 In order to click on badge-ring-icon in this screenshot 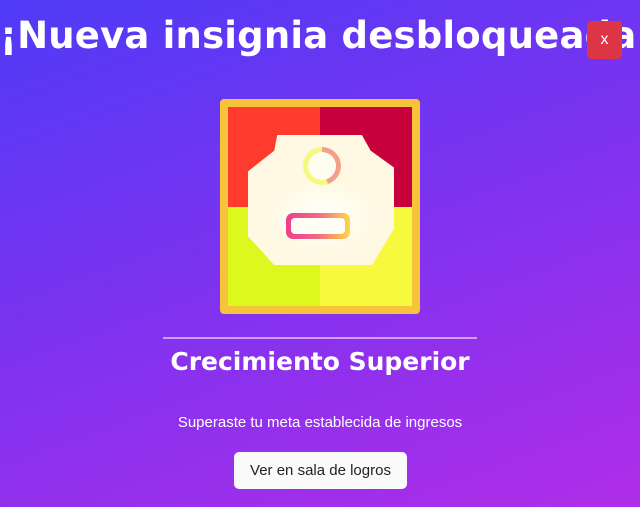, I will do `click(322, 166)`.